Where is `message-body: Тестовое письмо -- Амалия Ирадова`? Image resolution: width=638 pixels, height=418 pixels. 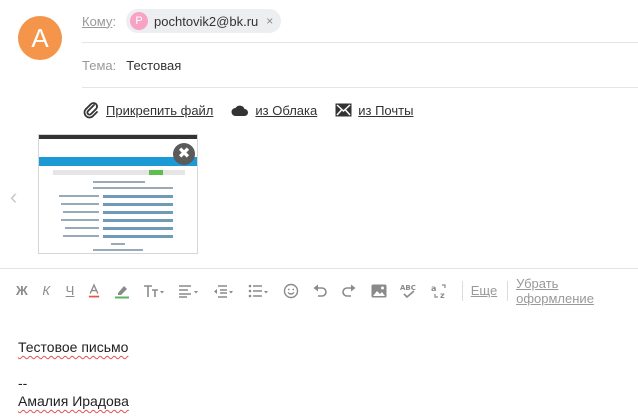
message-body: Тестовое письмо -- Амалия Ирадова is located at coordinates (73, 374).